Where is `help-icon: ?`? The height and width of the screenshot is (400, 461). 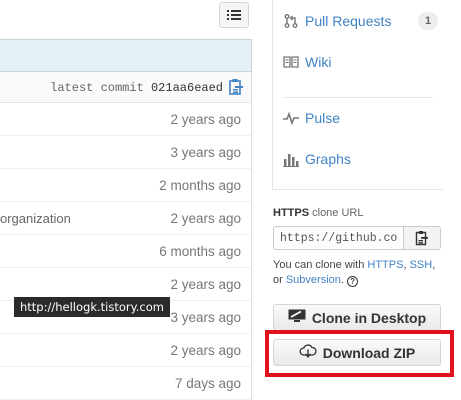
help-icon: ? is located at coordinates (353, 281).